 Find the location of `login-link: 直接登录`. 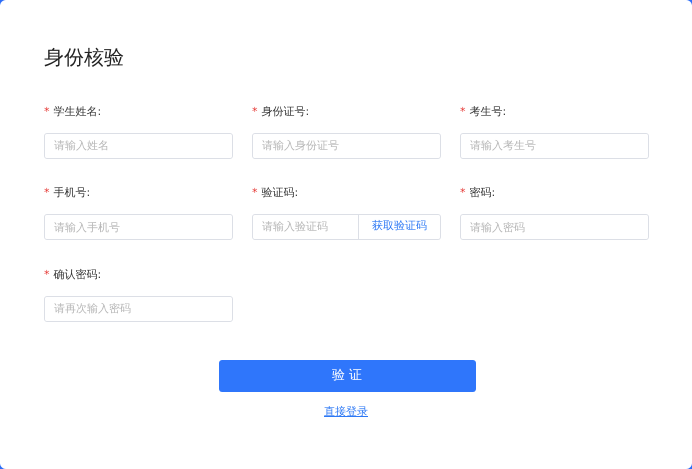

login-link: 直接登录 is located at coordinates (346, 412).